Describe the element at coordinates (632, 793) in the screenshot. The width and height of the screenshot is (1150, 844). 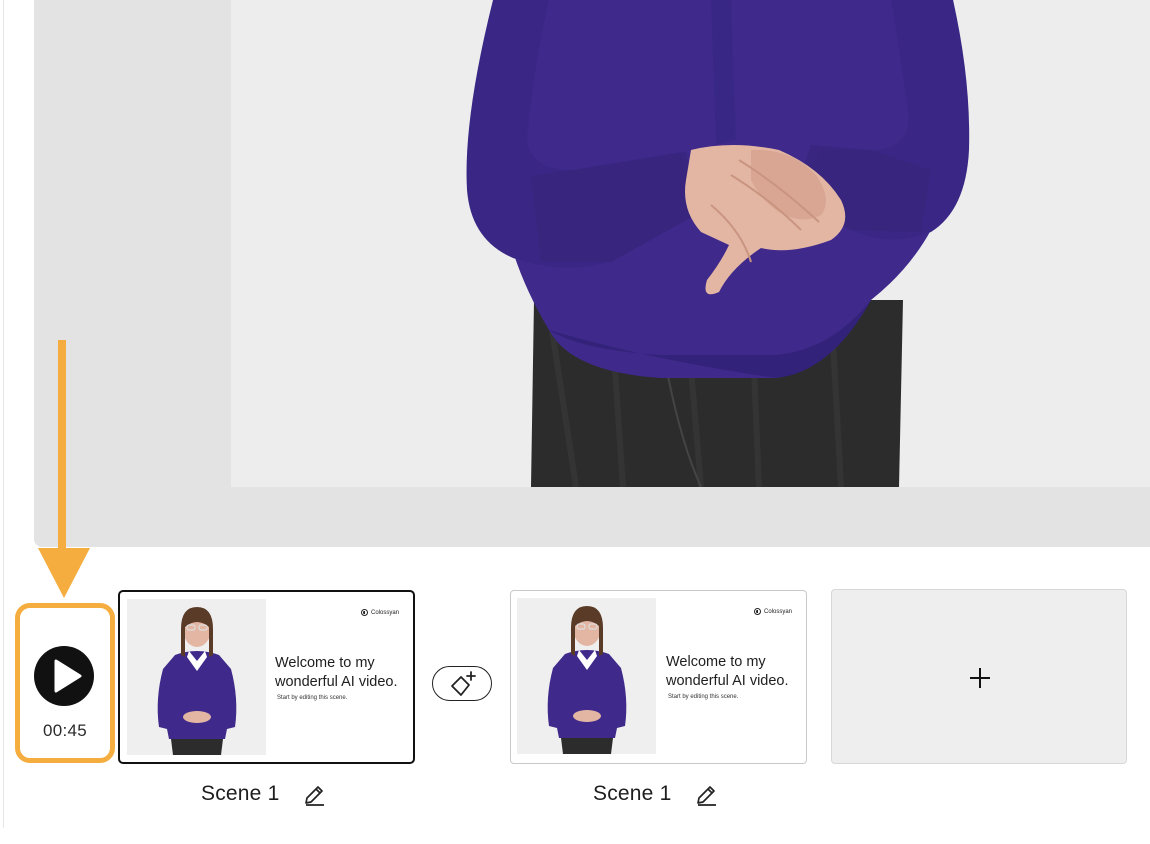
I see `scene-name-2: Scene 1` at that location.